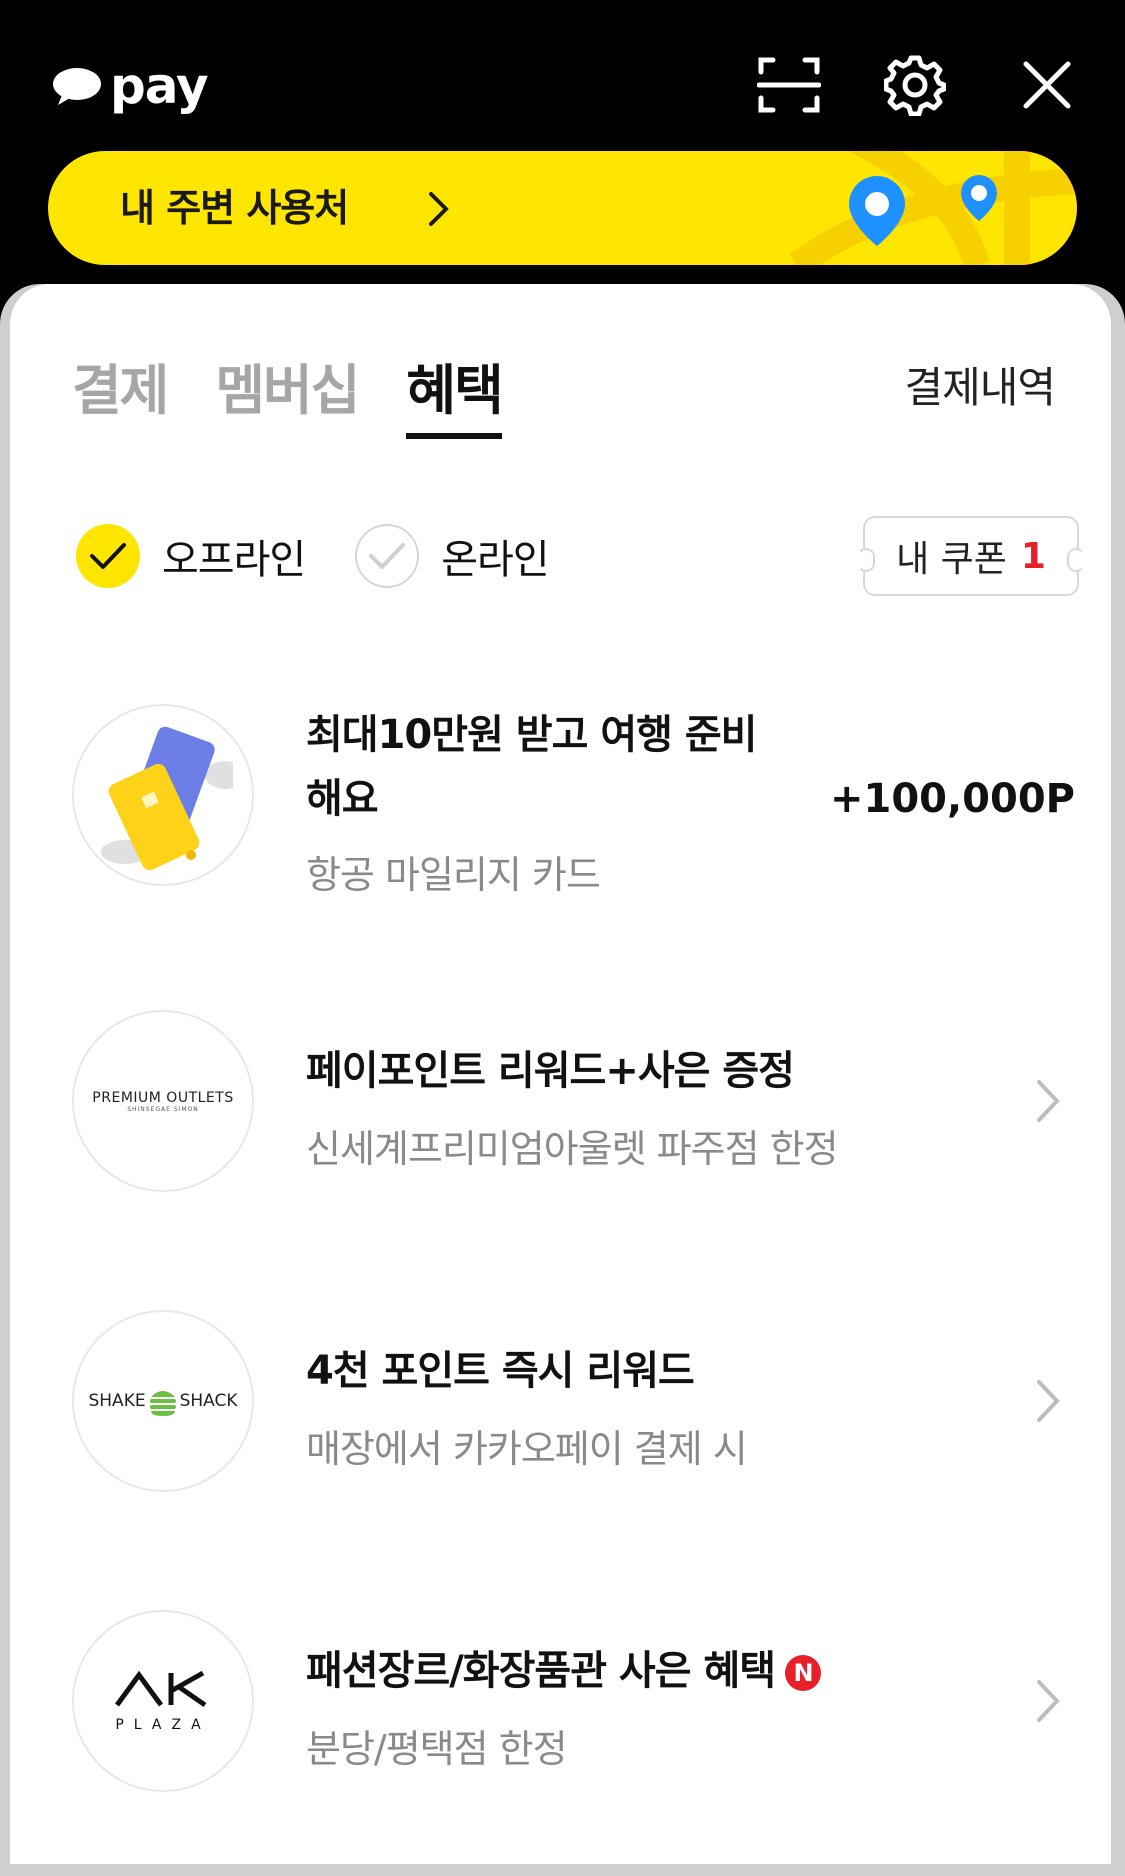  I want to click on filter-group: 오프라인 온라인, so click(337, 556).